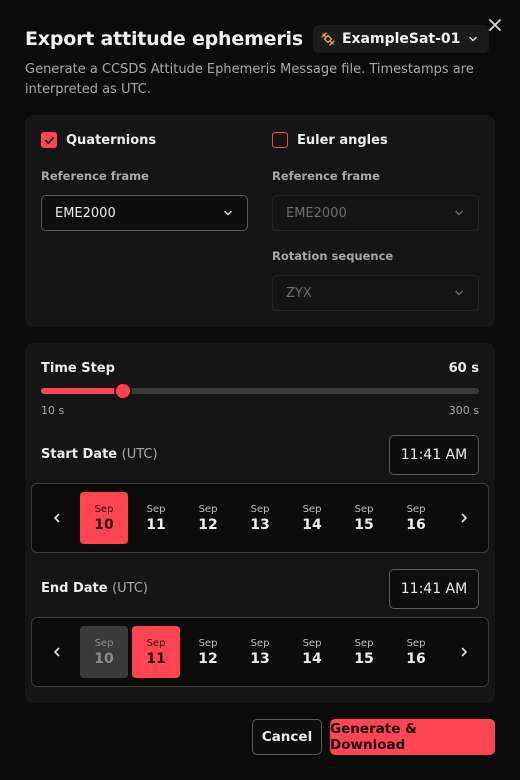 This screenshot has height=780, width=520. What do you see at coordinates (375, 293) in the screenshot?
I see `rotation-sequence-select: ZYX` at bounding box center [375, 293].